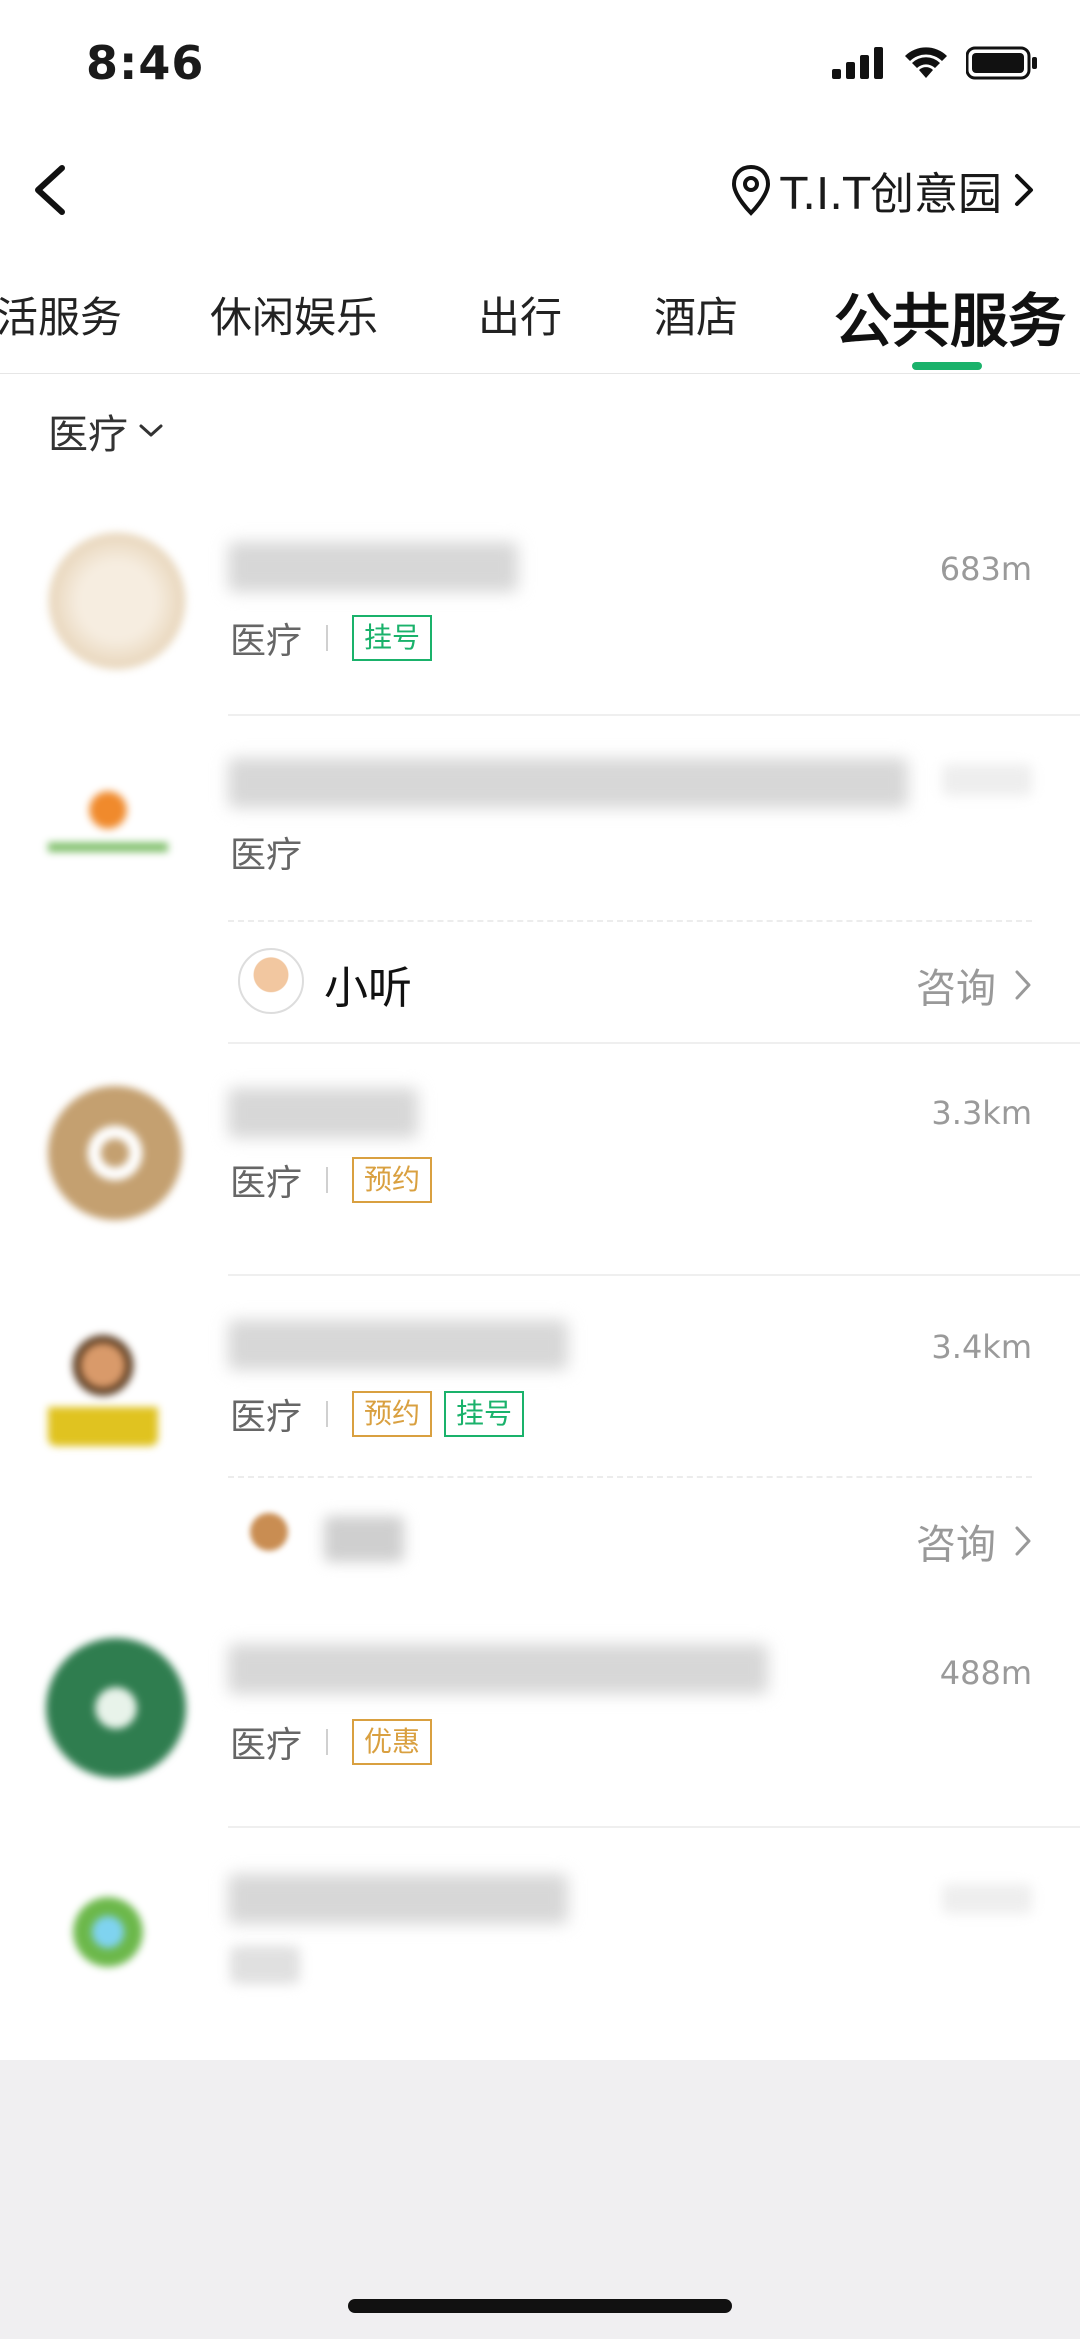  I want to click on place-distance: 683m, so click(985, 569).